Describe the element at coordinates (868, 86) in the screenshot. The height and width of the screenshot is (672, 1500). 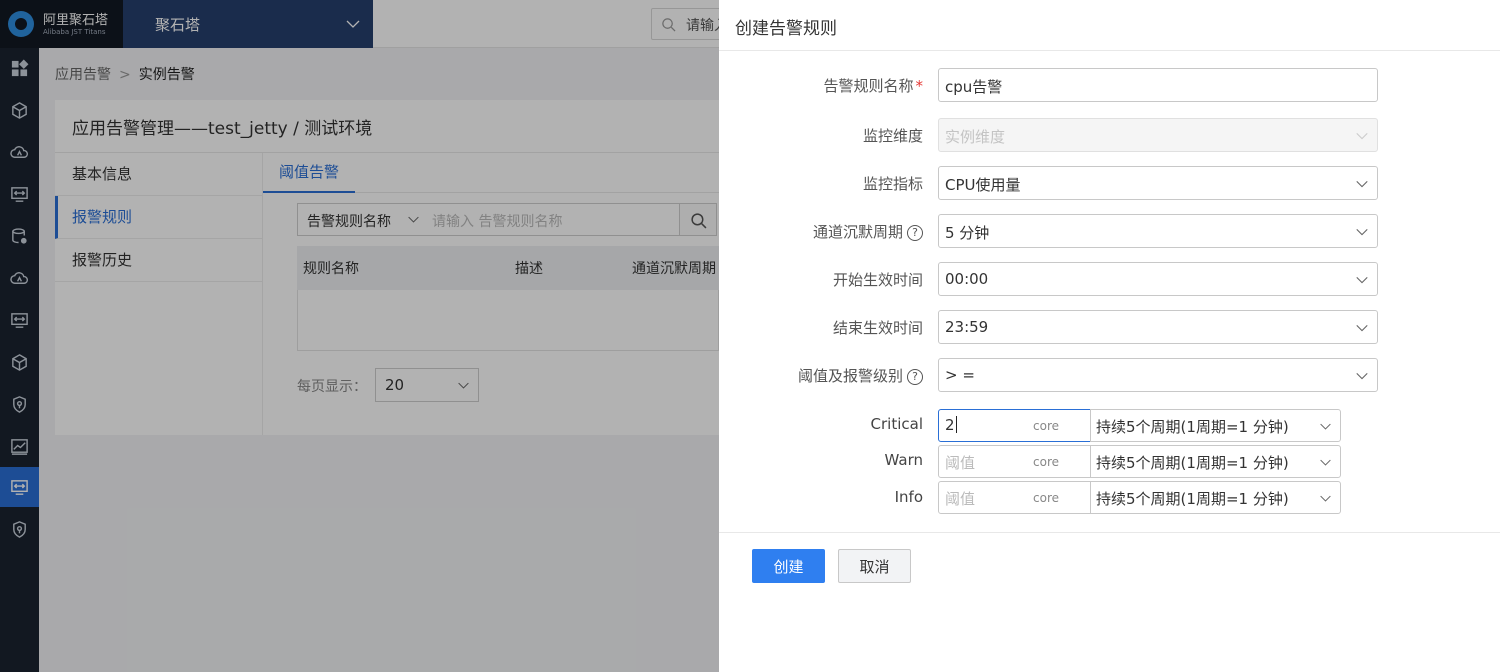
I see `rule-name-label-text: 告警规则名称` at that location.